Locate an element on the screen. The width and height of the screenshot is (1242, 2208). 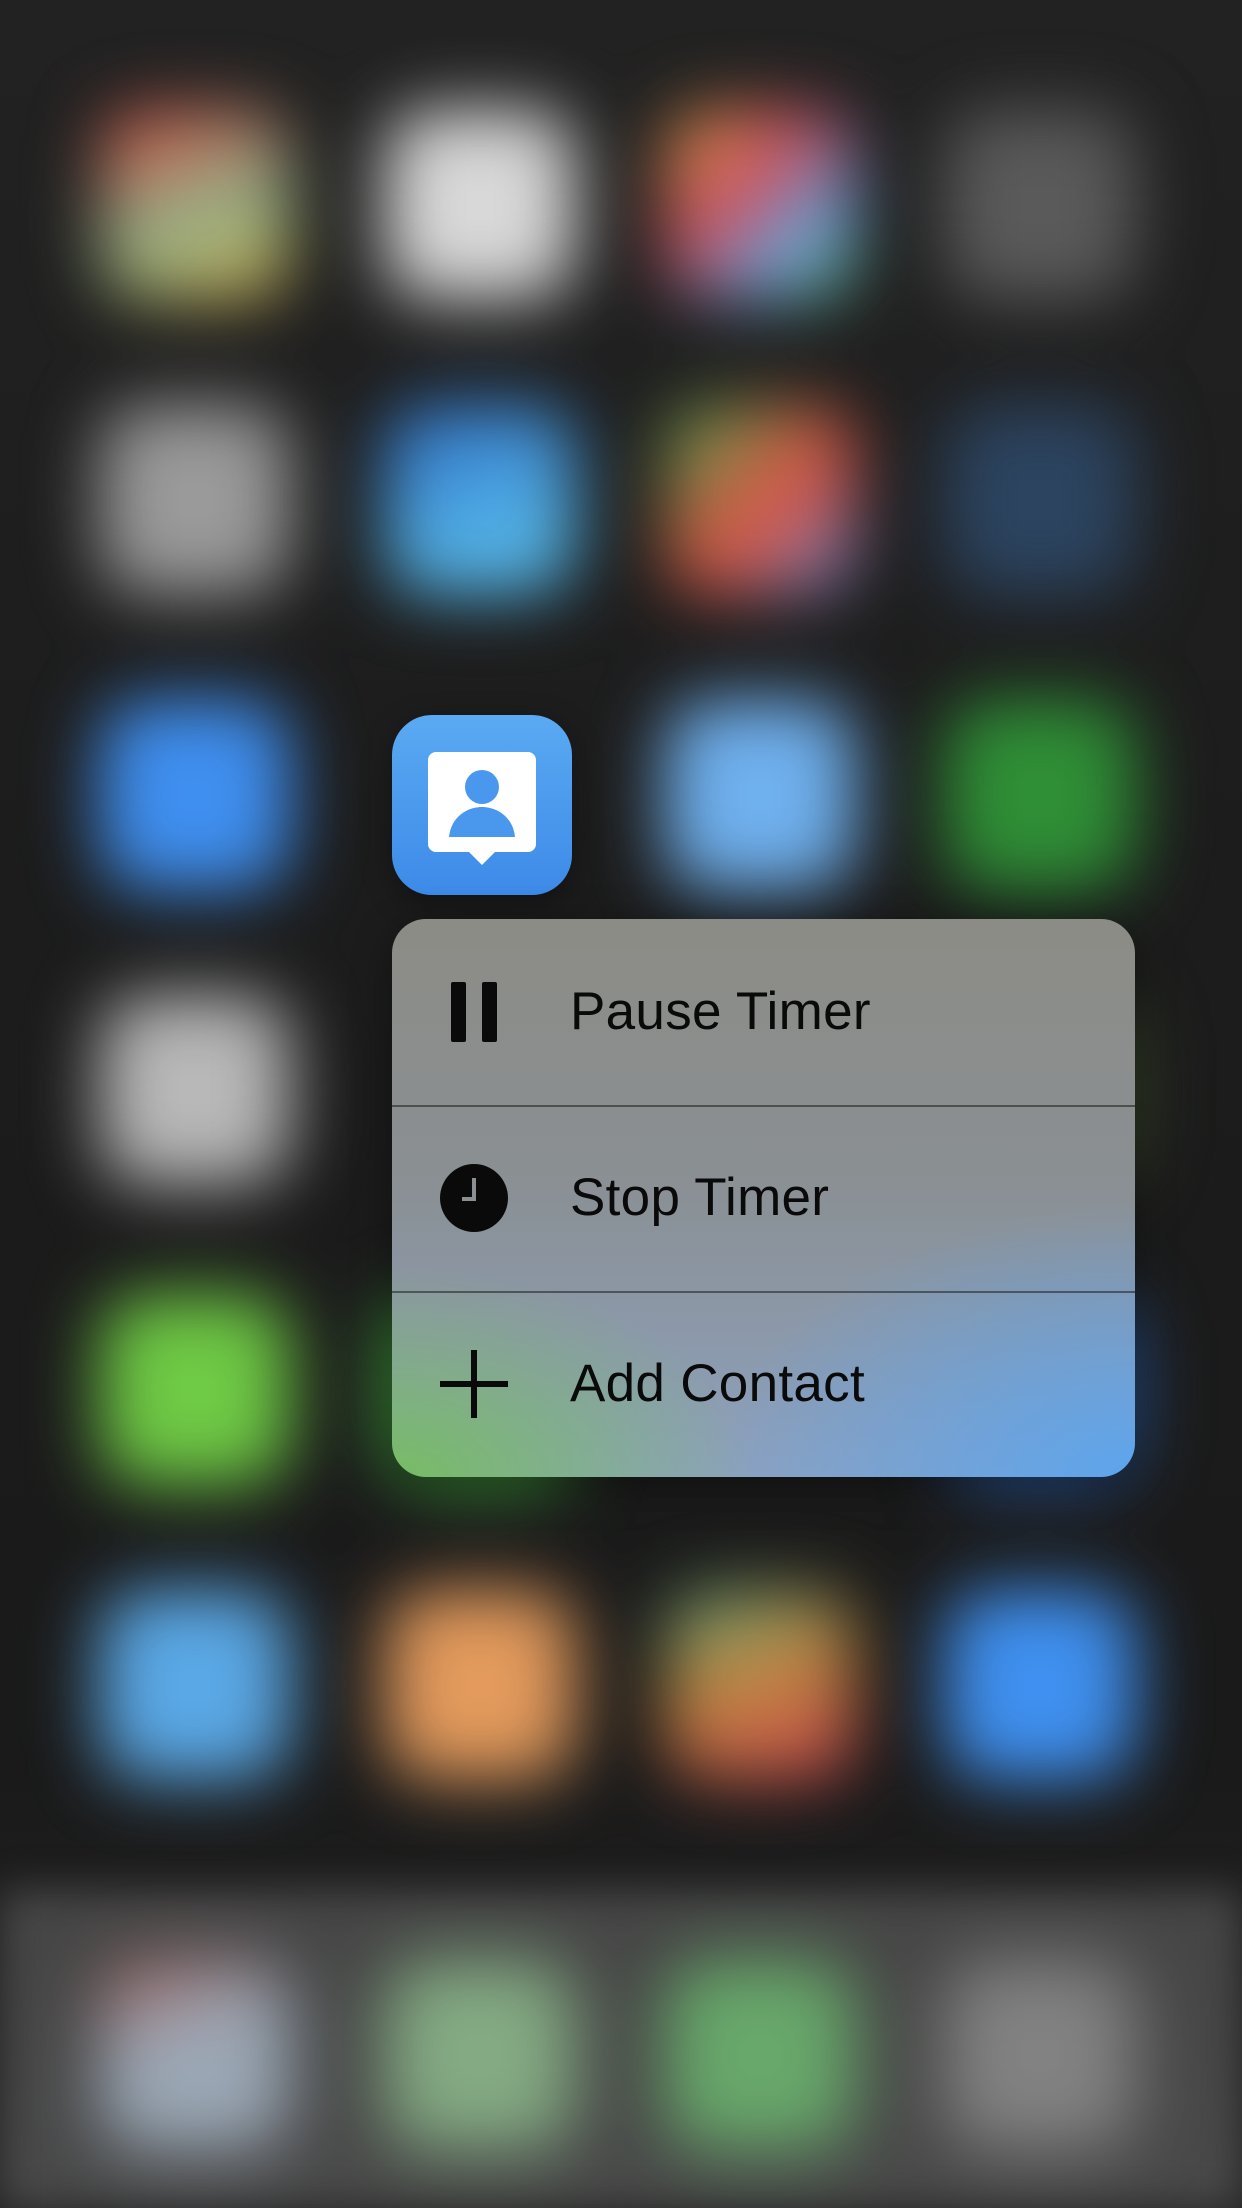
stop-timer-action: Stop Timer is located at coordinates (763, 1198).